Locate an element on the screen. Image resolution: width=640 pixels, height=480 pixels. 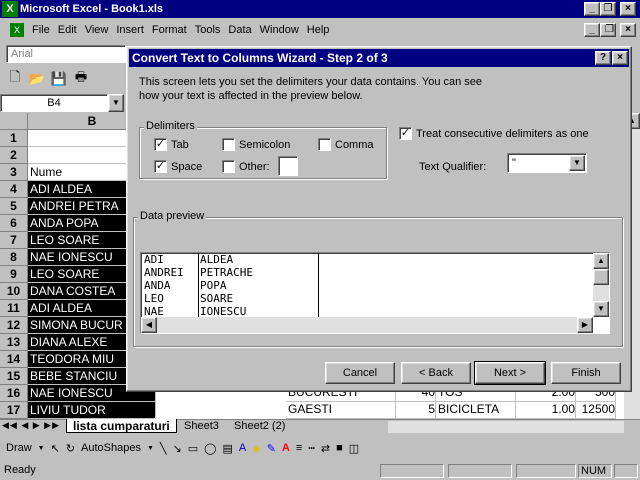
dash-style-icon: ┅ is located at coordinates (311, 448).